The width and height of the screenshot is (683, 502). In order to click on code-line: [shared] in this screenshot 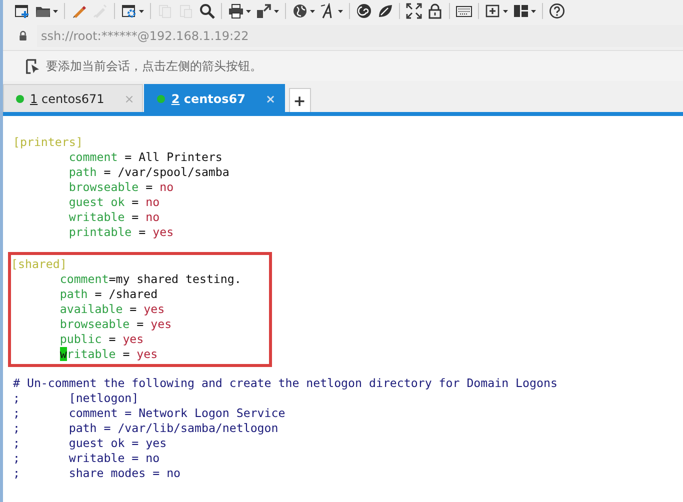, I will do `click(39, 264)`.